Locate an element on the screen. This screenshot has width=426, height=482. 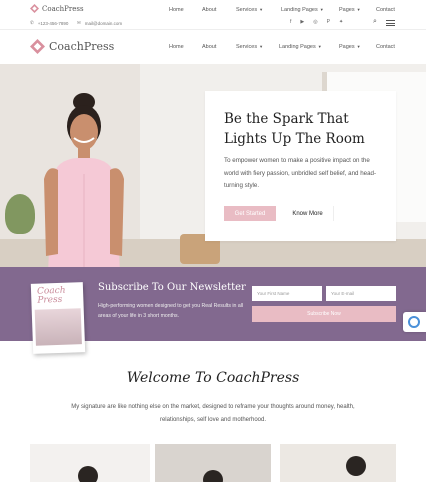
menu-icon is located at coordinates (390, 23).